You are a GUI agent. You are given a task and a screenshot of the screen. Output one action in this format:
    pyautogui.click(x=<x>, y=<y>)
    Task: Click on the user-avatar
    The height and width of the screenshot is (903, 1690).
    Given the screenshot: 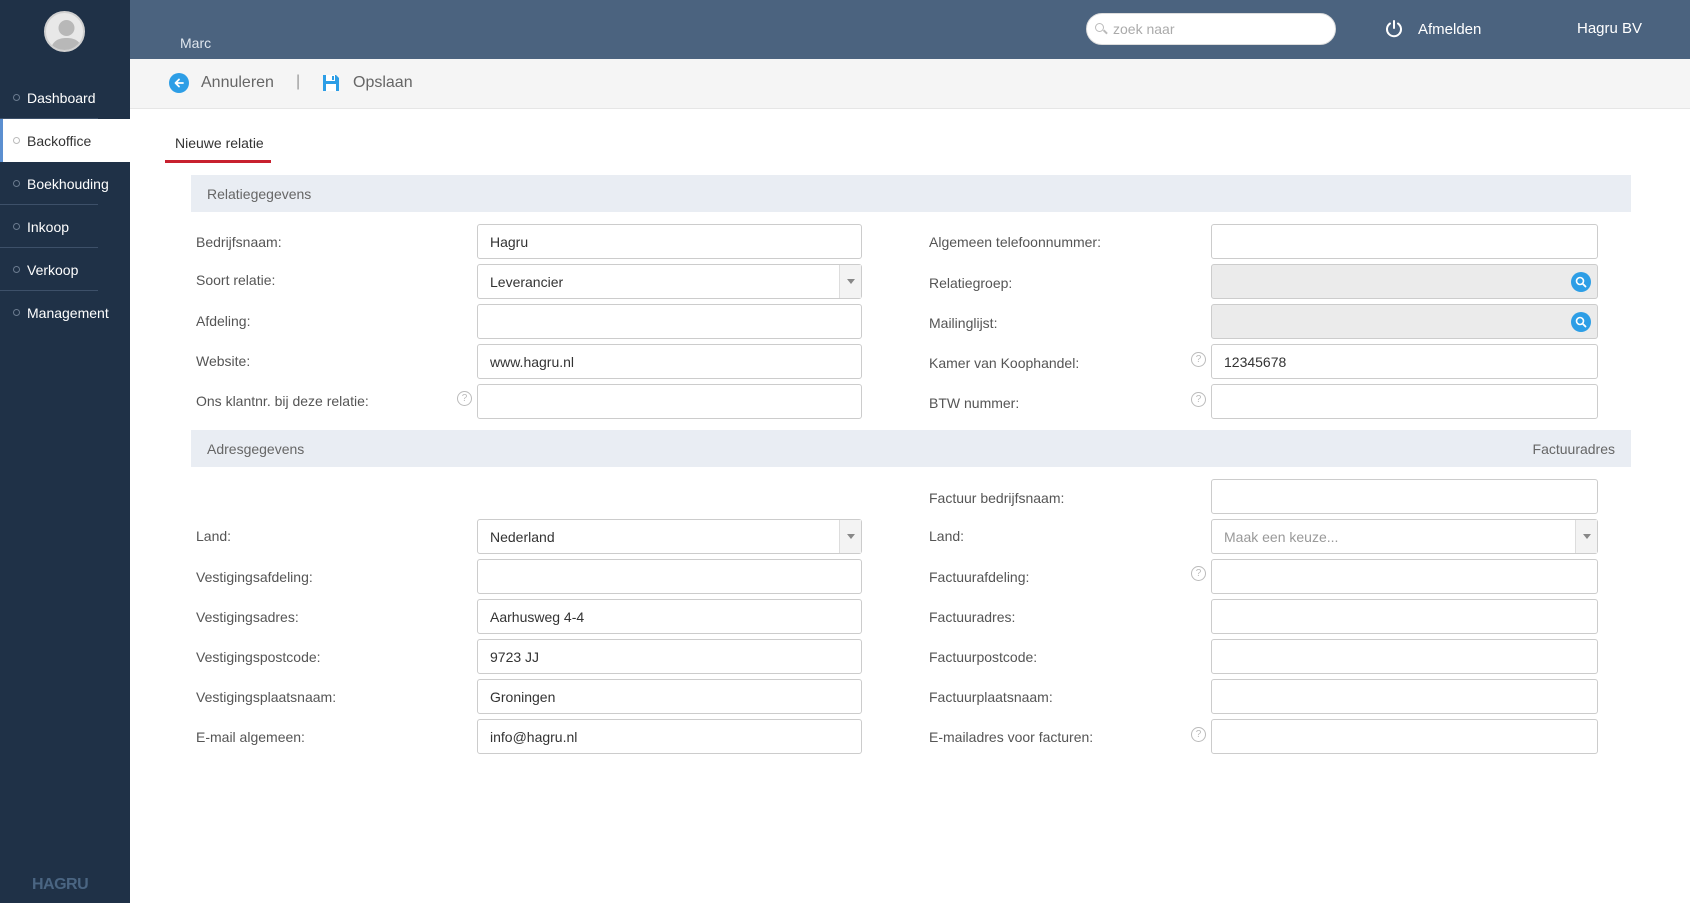 What is the action you would take?
    pyautogui.click(x=64, y=31)
    